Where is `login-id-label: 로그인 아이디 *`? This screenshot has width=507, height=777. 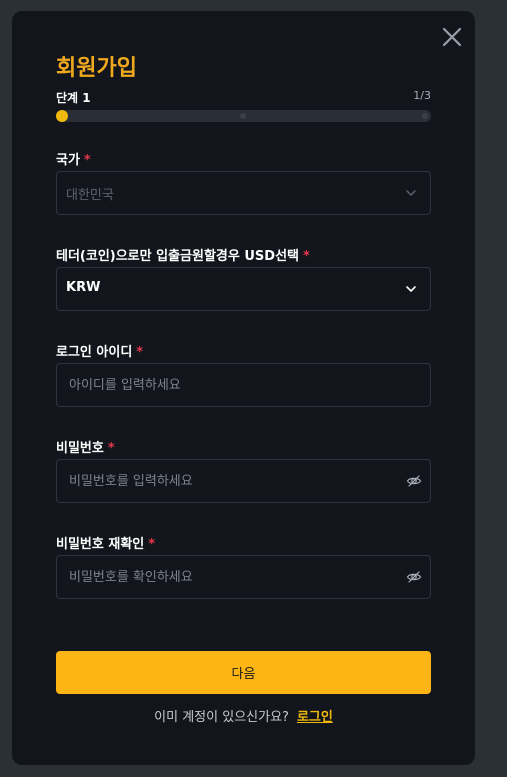 login-id-label: 로그인 아이디 * is located at coordinates (100, 352).